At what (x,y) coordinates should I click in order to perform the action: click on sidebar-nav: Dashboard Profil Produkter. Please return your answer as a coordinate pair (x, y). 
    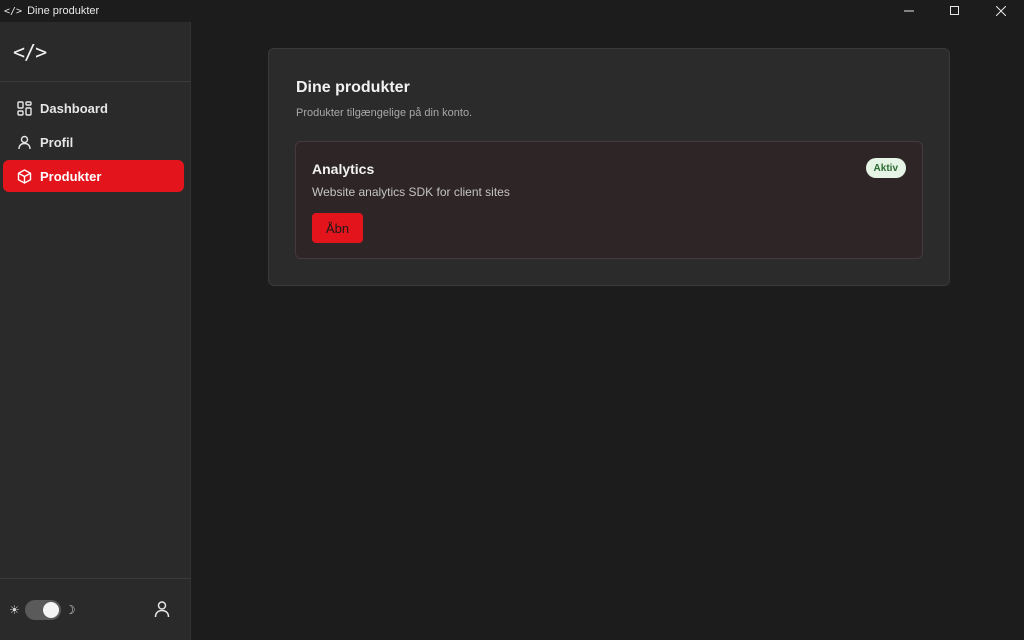
    Looking at the image, I should click on (95, 137).